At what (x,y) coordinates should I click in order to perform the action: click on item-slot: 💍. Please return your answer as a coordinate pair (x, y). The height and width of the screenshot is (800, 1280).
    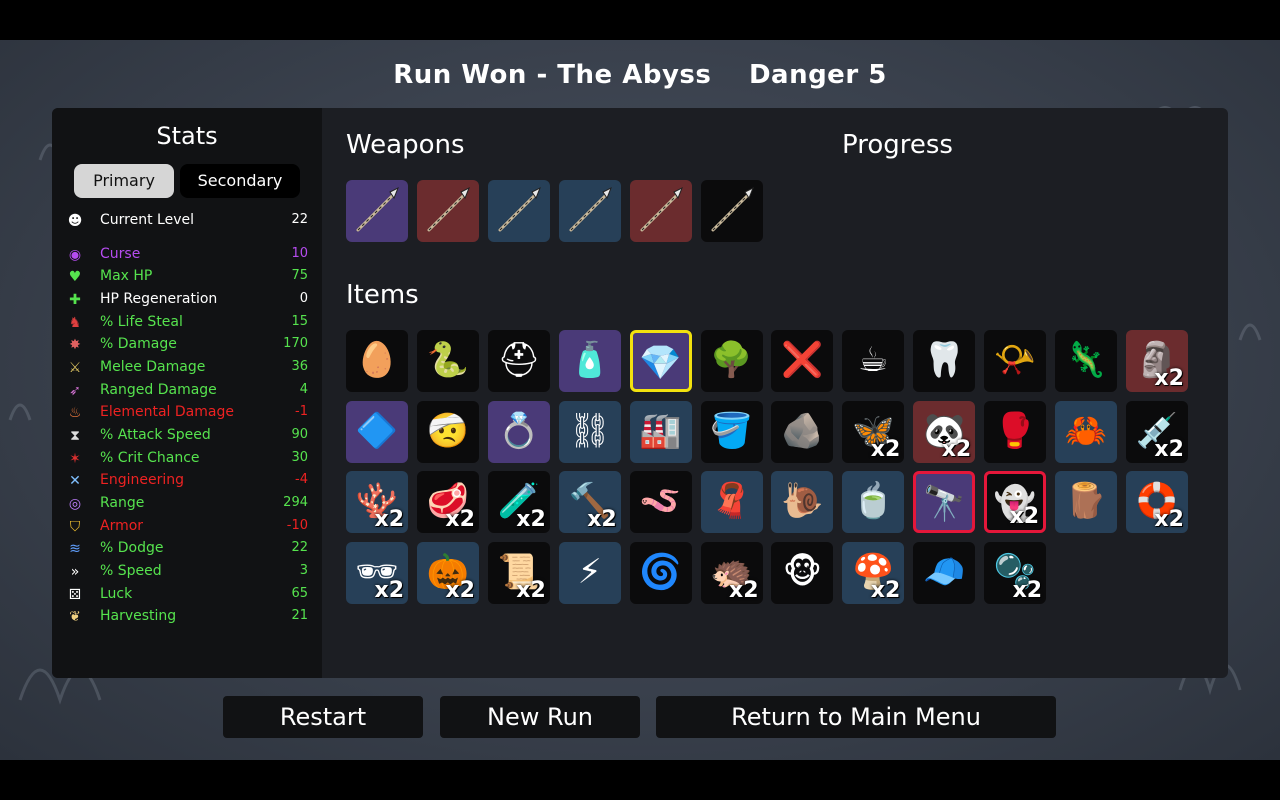
    Looking at the image, I should click on (518, 431).